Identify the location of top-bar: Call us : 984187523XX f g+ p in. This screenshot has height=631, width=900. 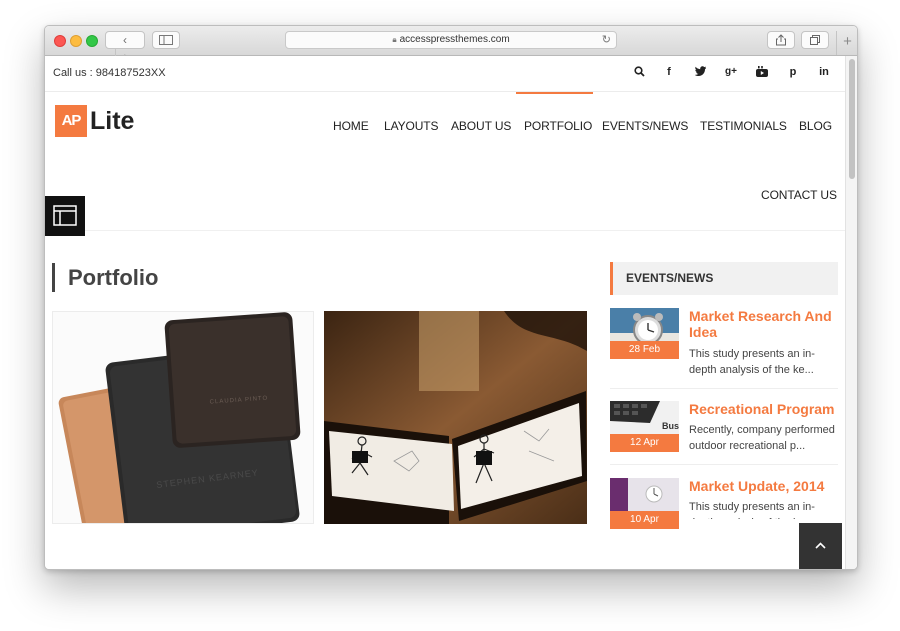
(445, 74).